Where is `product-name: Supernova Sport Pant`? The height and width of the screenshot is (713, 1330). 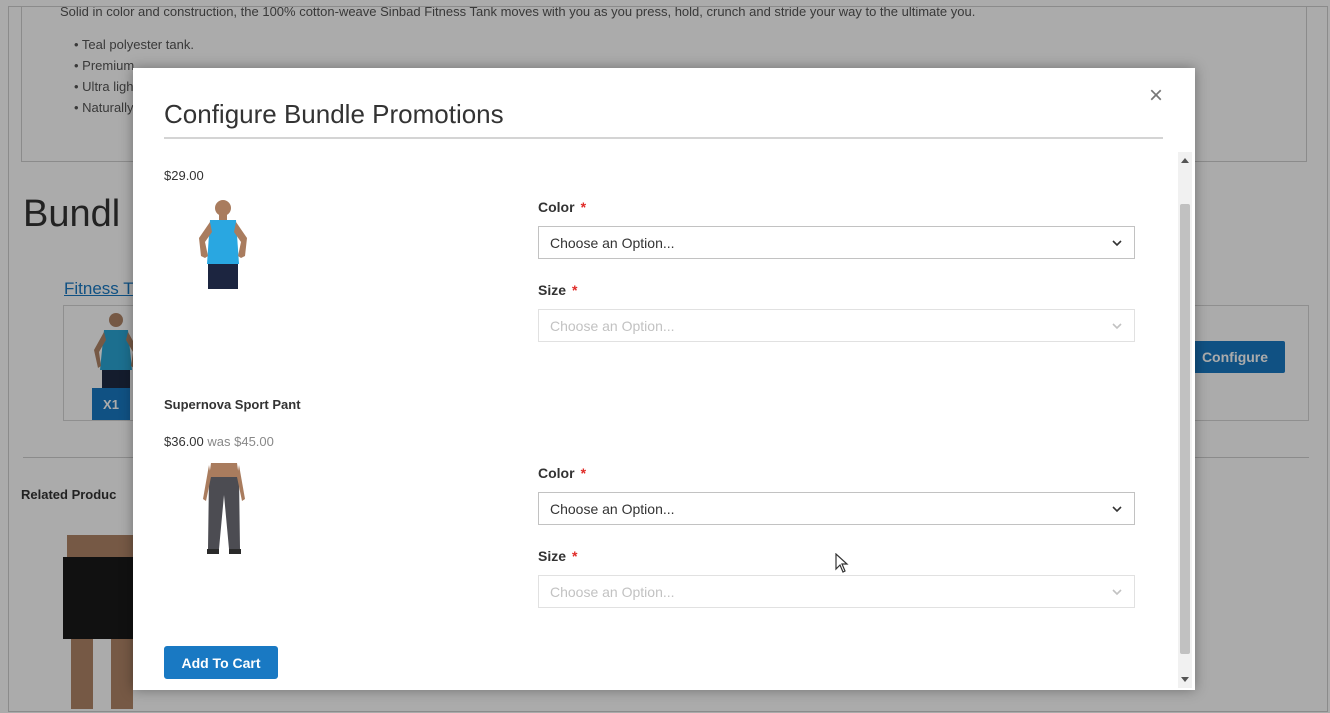
product-name: Supernova Sport Pant is located at coordinates (232, 404).